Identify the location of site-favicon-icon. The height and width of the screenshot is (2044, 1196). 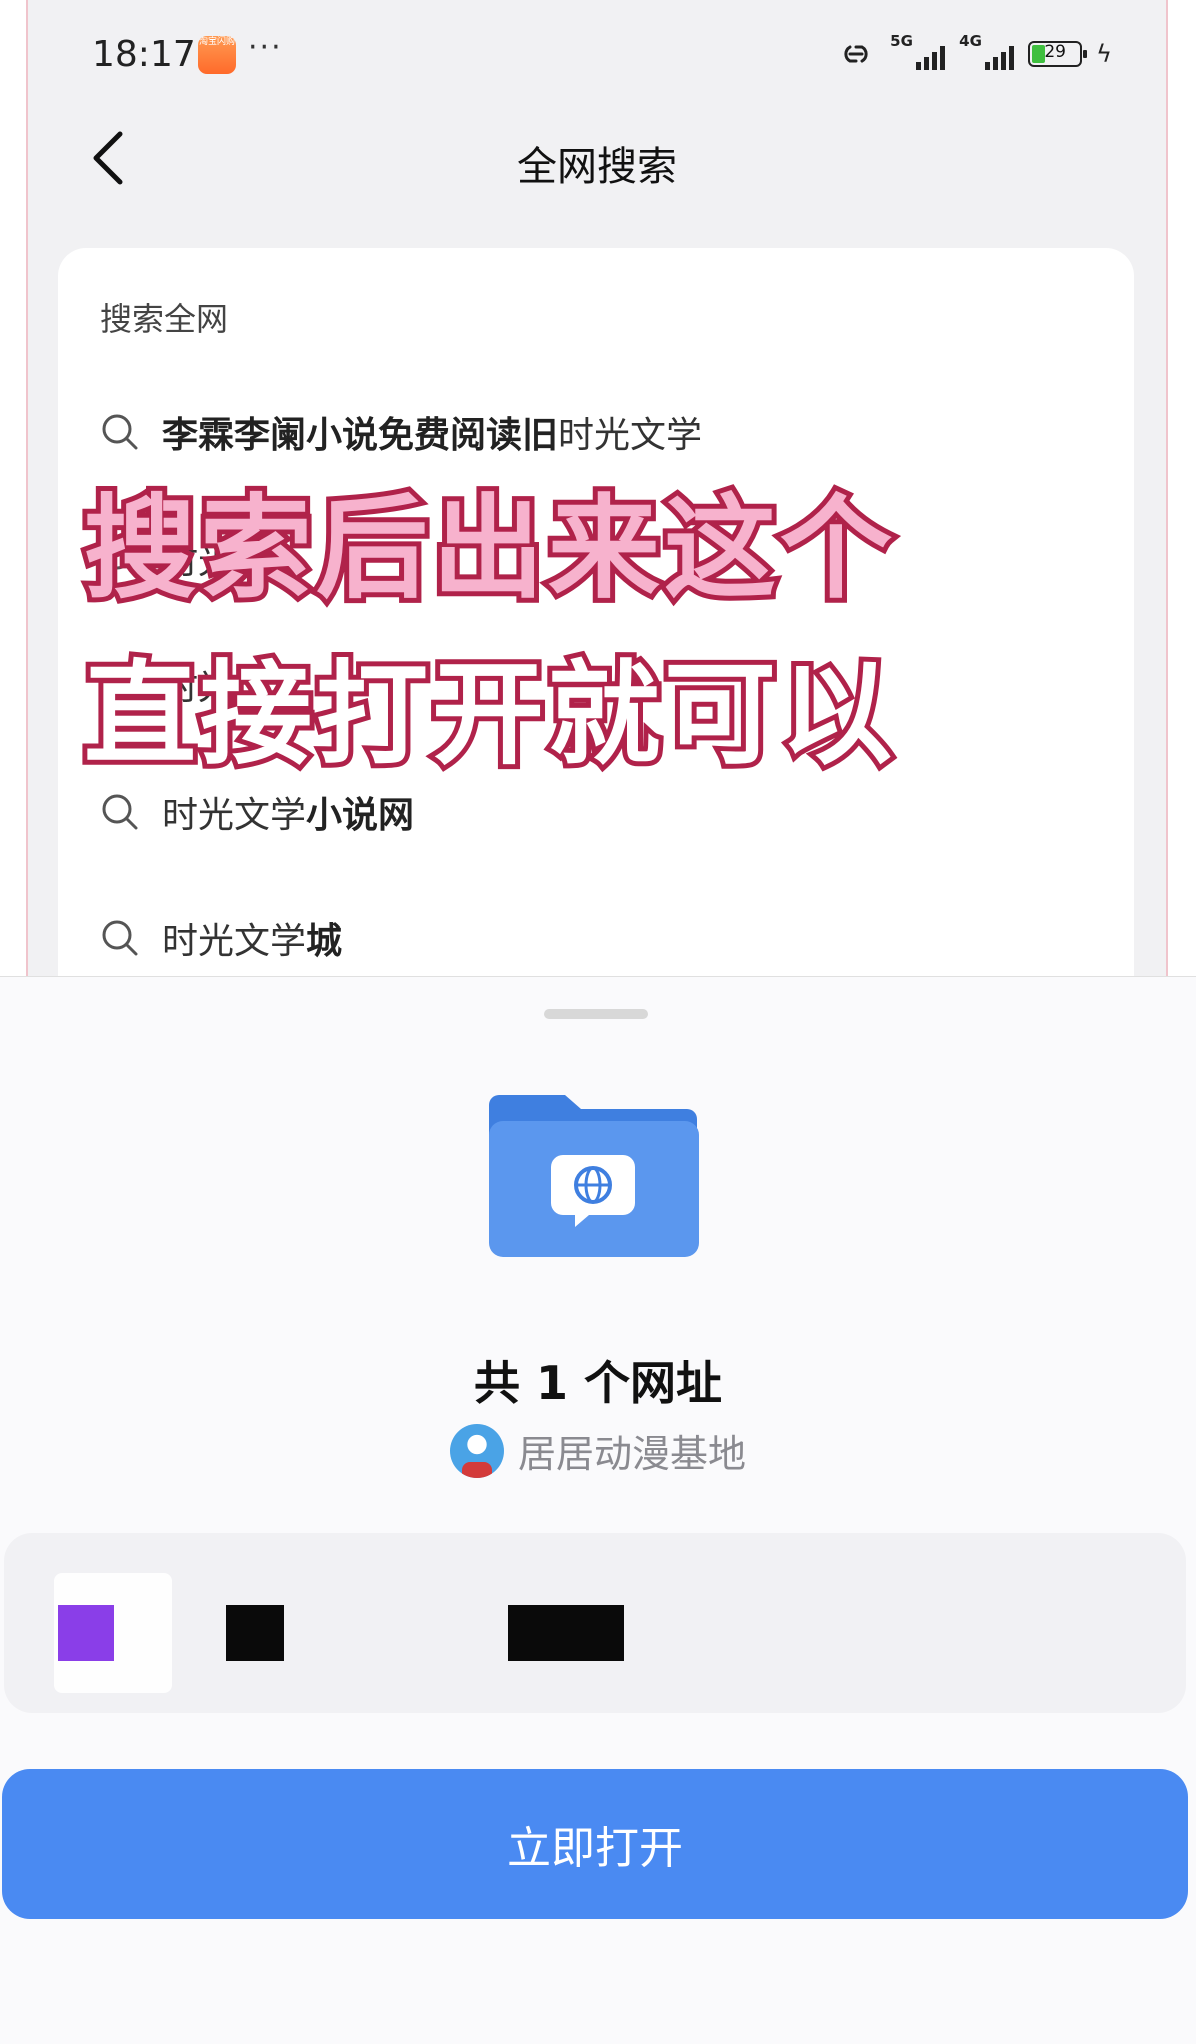
(86, 1633).